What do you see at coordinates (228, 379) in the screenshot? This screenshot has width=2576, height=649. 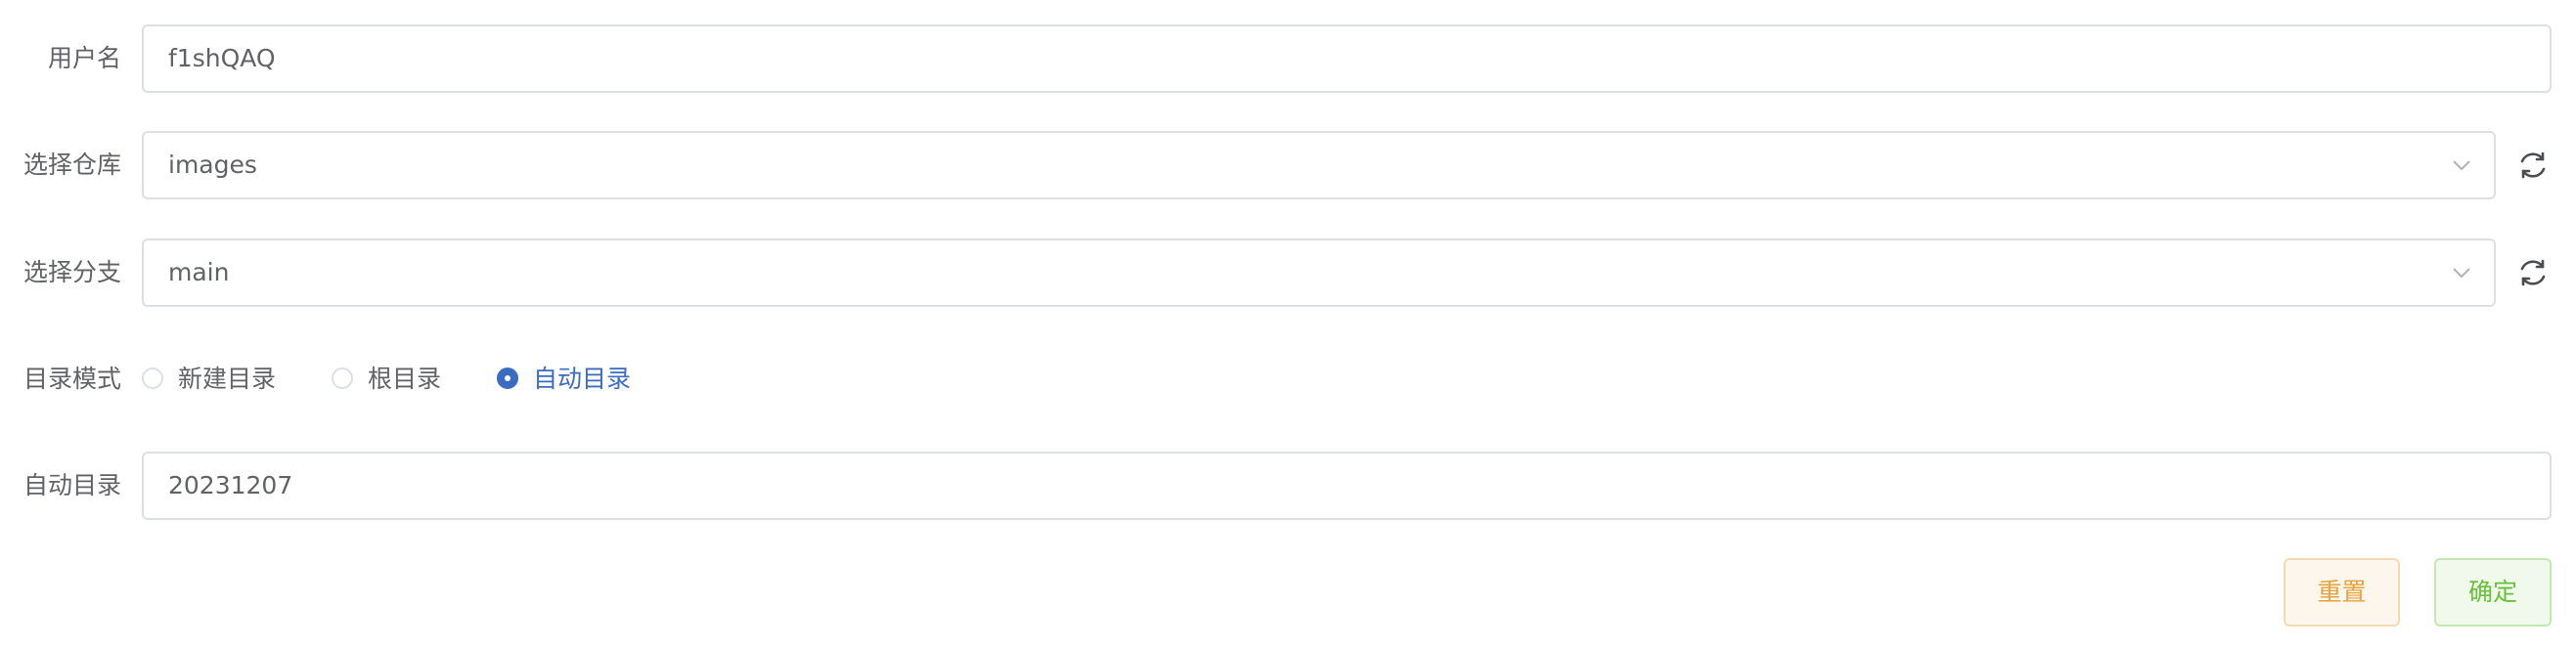 I see `radio-label: 新建目录` at bounding box center [228, 379].